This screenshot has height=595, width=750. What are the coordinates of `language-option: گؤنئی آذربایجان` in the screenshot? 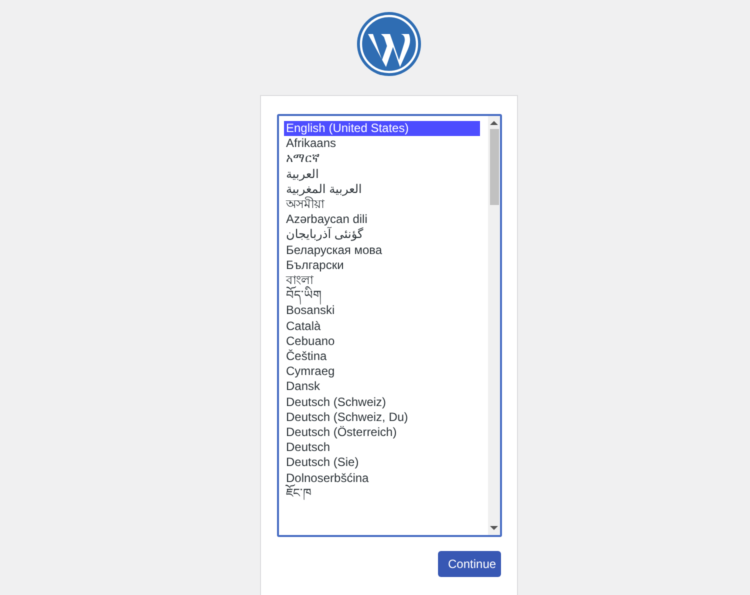 It's located at (382, 235).